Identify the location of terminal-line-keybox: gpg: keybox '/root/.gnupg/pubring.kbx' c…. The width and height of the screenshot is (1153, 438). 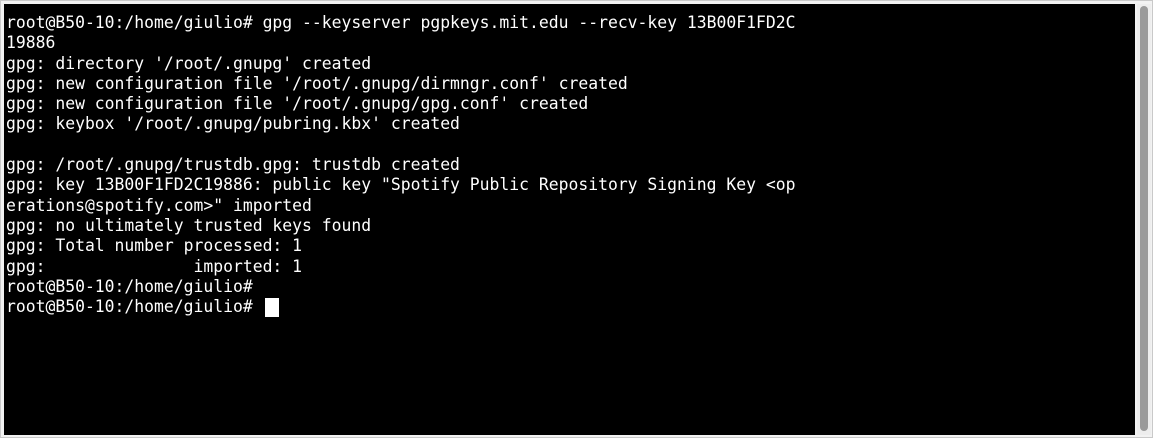
(233, 124).